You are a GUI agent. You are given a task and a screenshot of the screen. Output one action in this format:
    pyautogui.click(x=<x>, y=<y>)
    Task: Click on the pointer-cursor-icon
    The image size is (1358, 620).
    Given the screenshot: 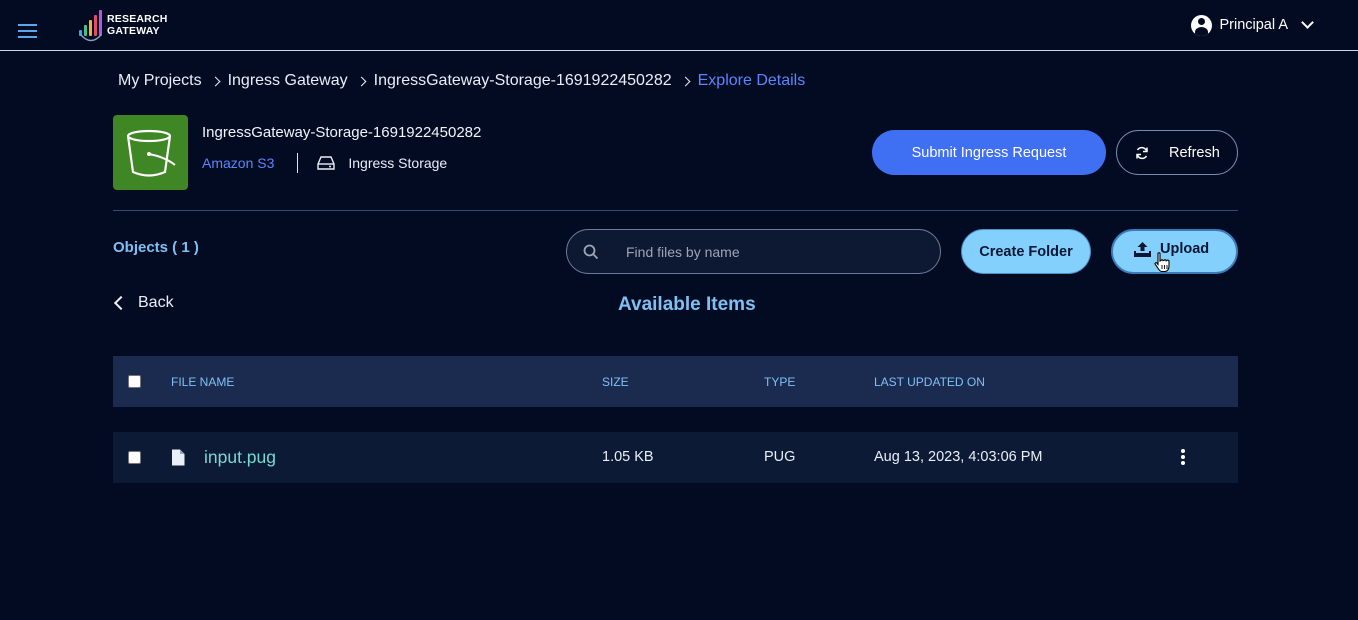 What is the action you would take?
    pyautogui.click(x=1162, y=262)
    